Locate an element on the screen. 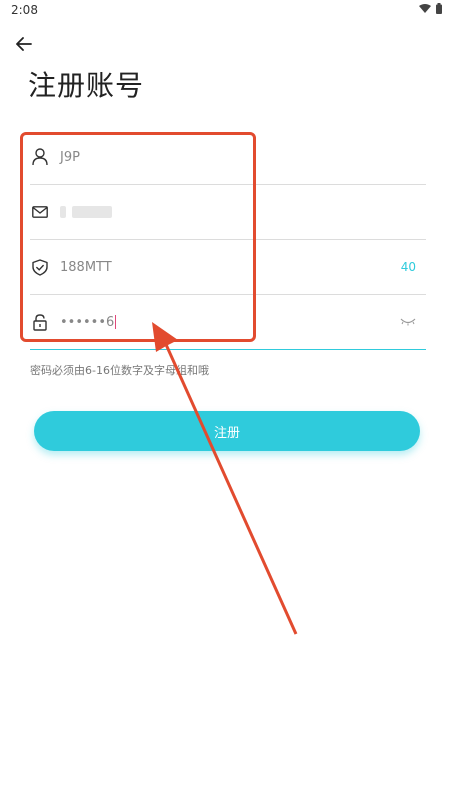 This screenshot has width=454, height=808. annotation-arrow is located at coordinates (225, 478).